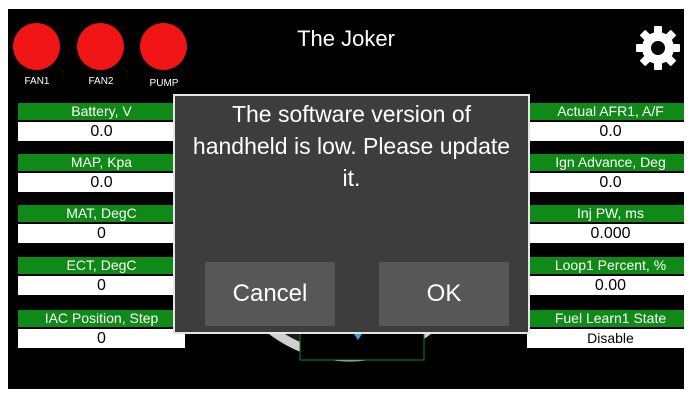  I want to click on cancel-button: Cancel, so click(270, 294).